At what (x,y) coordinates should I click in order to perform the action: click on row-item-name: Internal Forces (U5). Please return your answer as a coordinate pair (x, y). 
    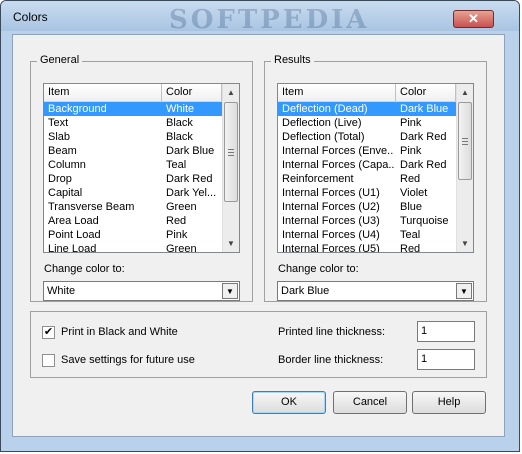
    Looking at the image, I should click on (331, 248).